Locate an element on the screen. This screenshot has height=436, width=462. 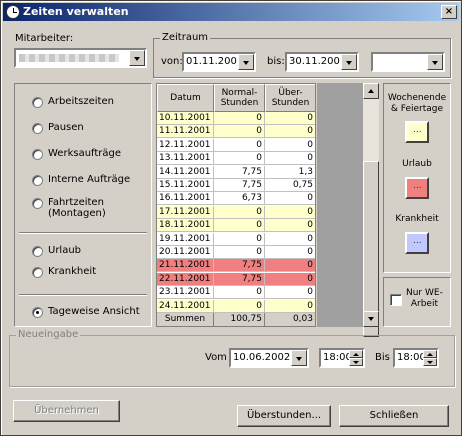
close-button: × is located at coordinates (449, 12).